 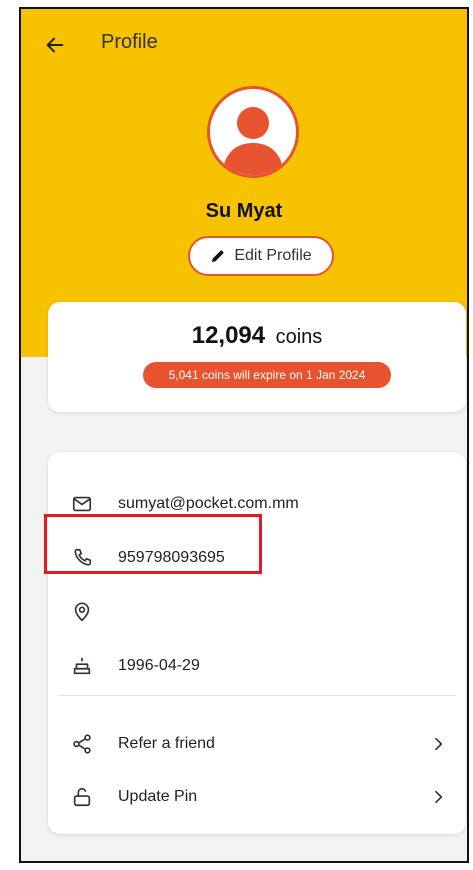 I want to click on mail-icon, so click(x=82, y=504).